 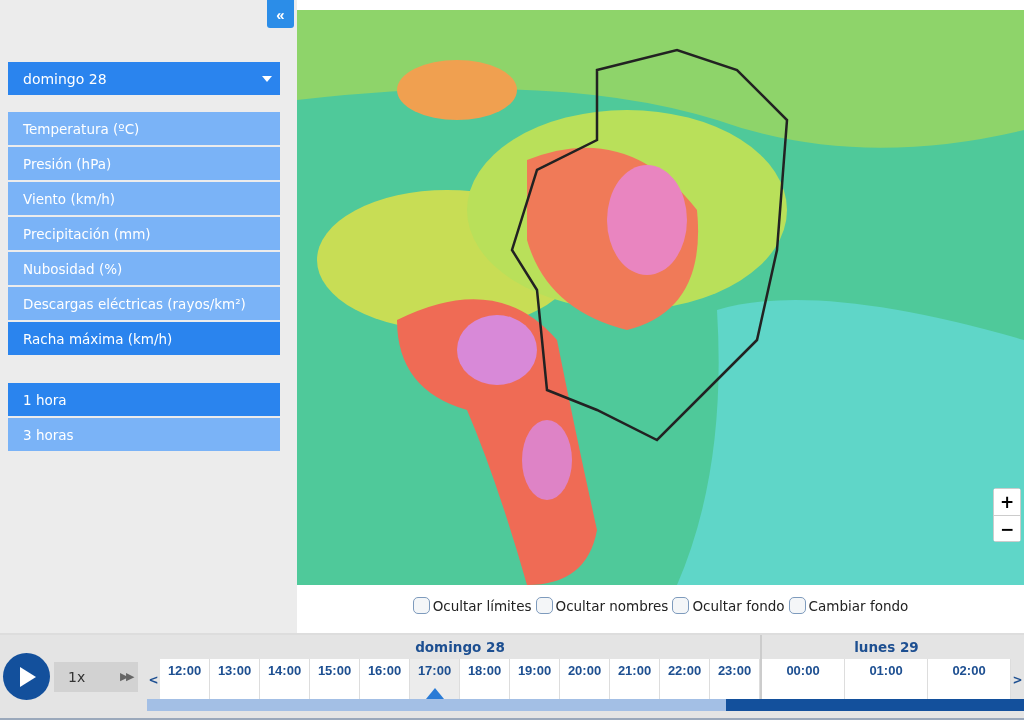 What do you see at coordinates (267, 78) in the screenshot?
I see `caret-icon` at bounding box center [267, 78].